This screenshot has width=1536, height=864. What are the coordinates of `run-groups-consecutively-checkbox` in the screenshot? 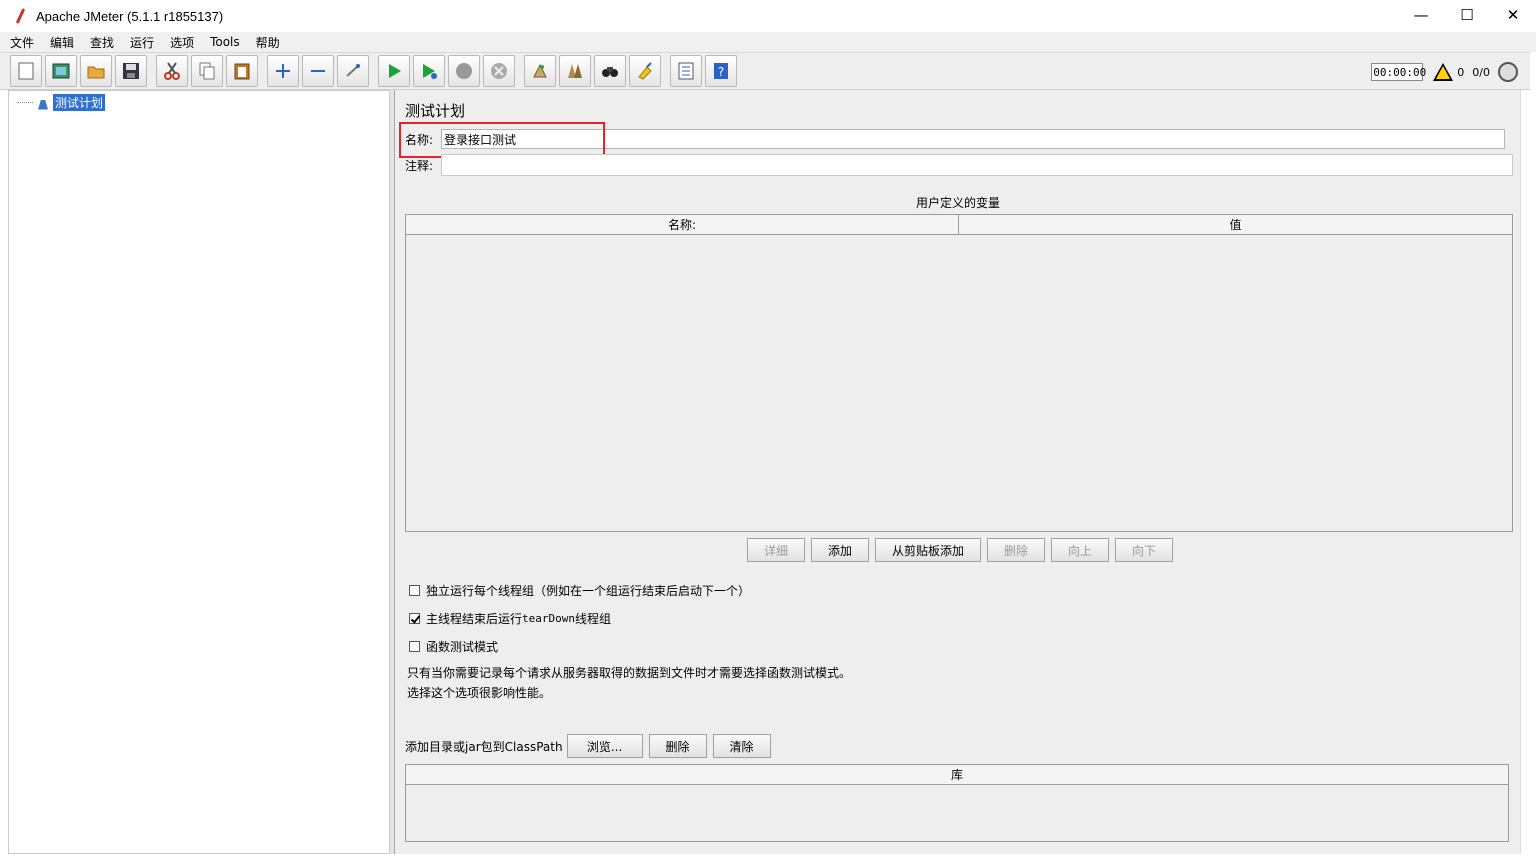 It's located at (414, 590).